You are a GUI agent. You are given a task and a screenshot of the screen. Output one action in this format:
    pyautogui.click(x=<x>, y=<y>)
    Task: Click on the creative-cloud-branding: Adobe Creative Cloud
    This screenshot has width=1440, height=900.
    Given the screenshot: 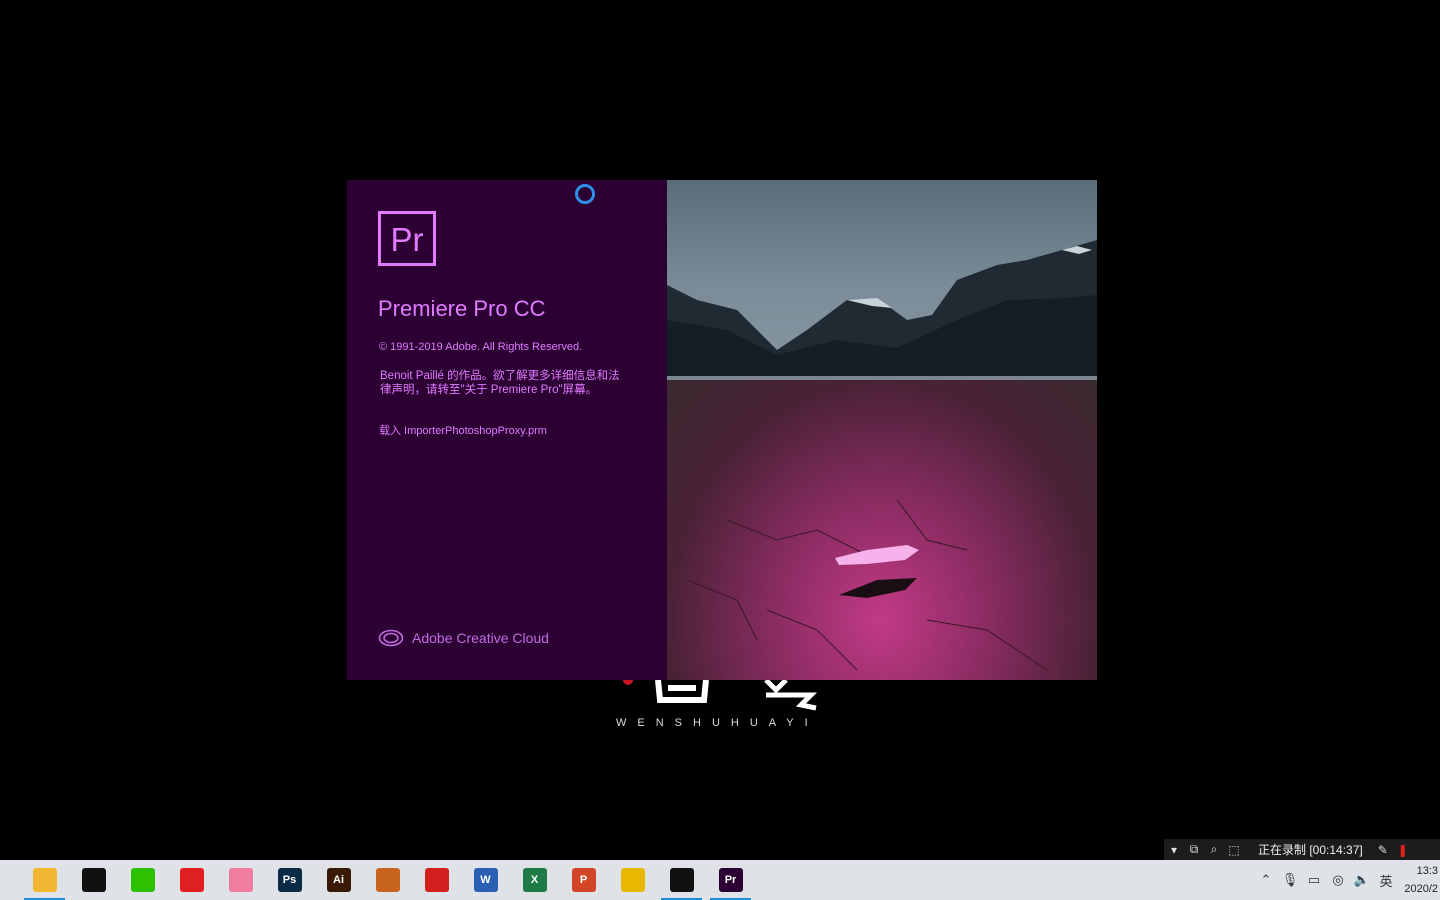 What is the action you would take?
    pyautogui.click(x=463, y=638)
    